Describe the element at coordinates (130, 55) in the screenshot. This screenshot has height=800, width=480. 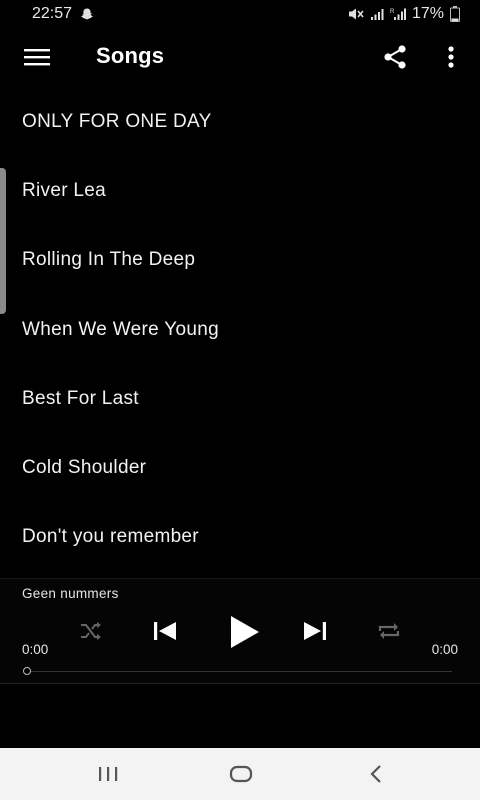
I see `page-title: Songs` at that location.